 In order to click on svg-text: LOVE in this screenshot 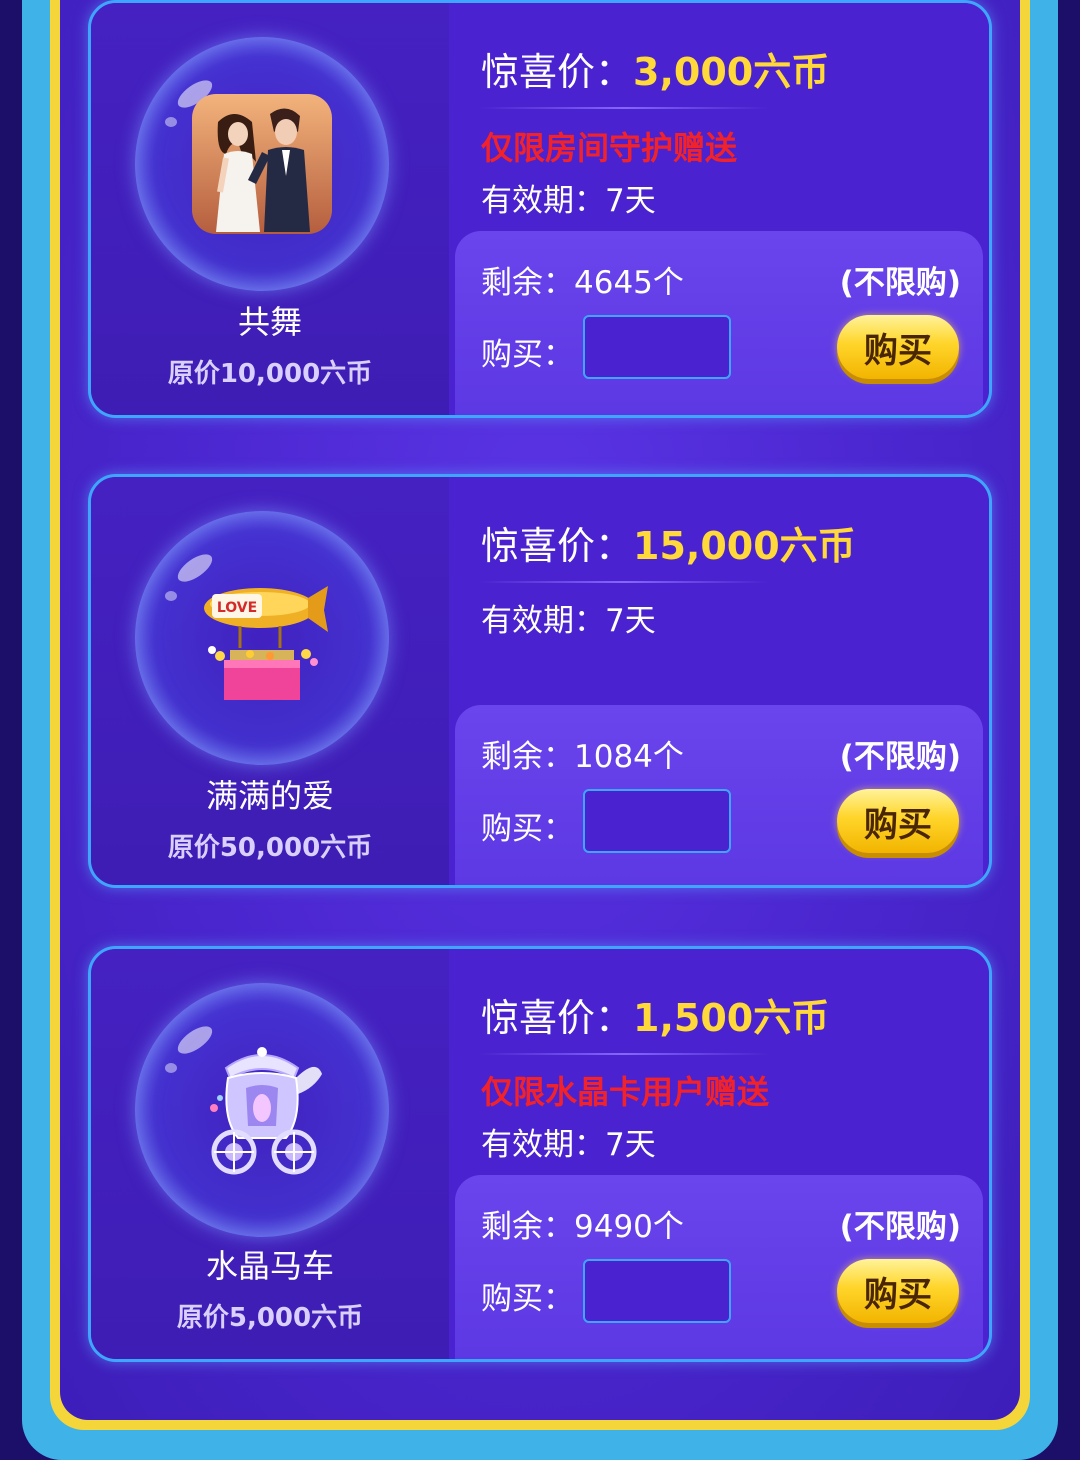, I will do `click(237, 608)`.